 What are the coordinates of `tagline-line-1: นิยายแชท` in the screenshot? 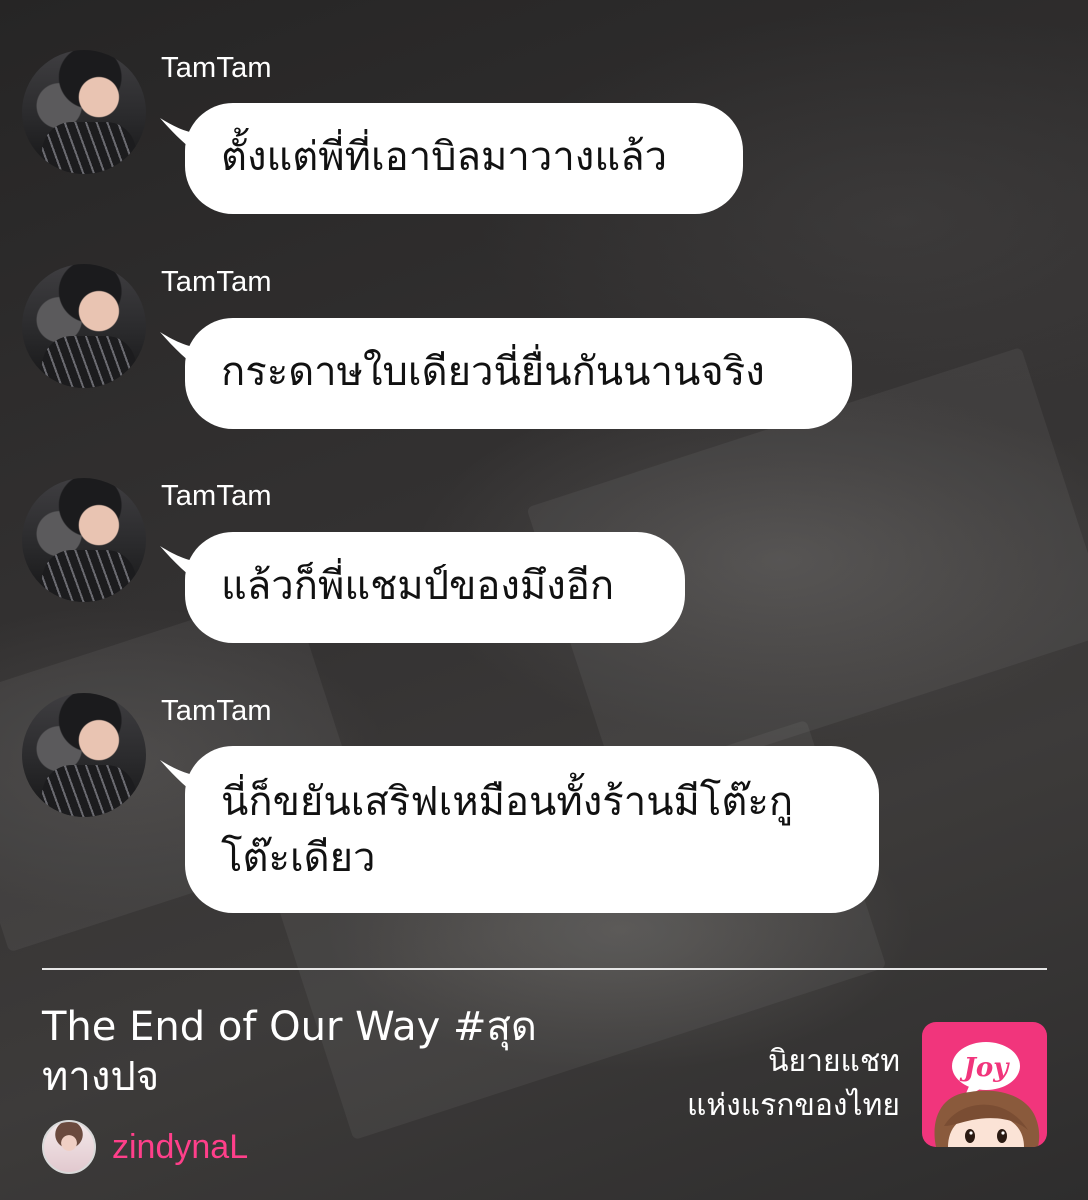 It's located at (834, 1061).